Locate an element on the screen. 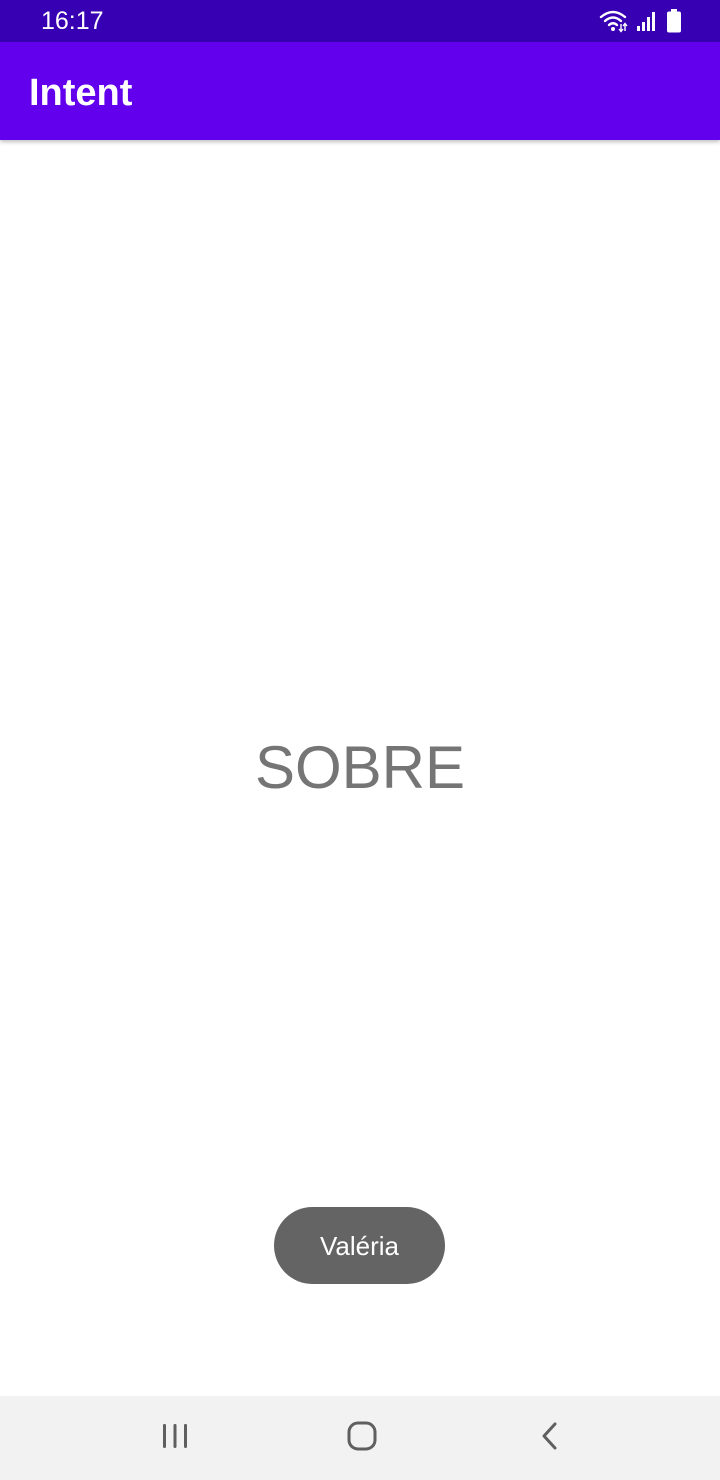  home-icon is located at coordinates (362, 1438).